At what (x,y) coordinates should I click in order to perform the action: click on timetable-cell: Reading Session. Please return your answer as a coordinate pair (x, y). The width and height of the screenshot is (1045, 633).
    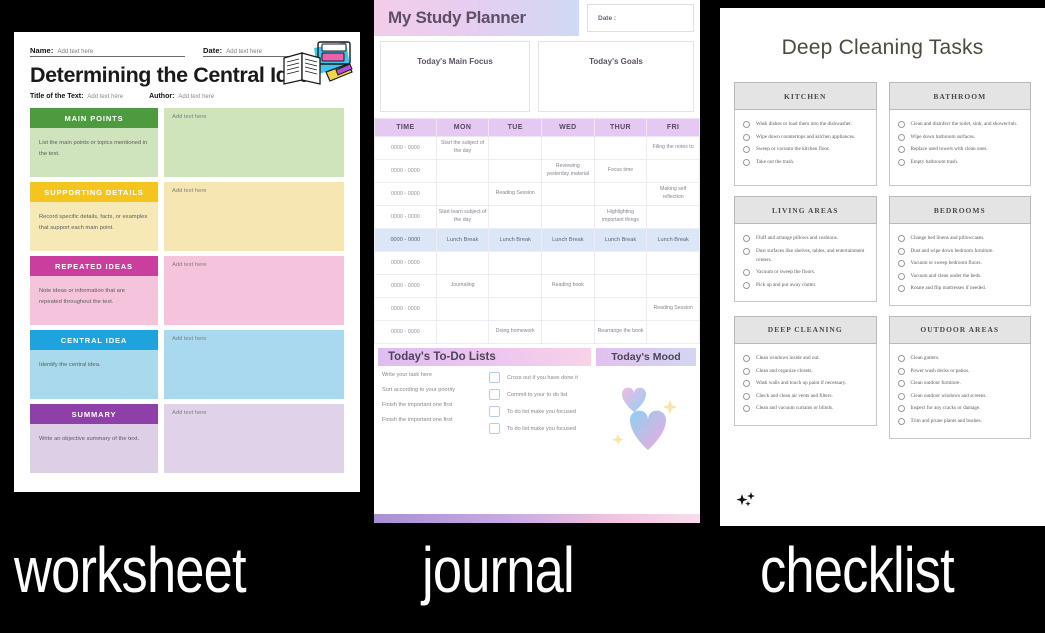
    Looking at the image, I should click on (673, 309).